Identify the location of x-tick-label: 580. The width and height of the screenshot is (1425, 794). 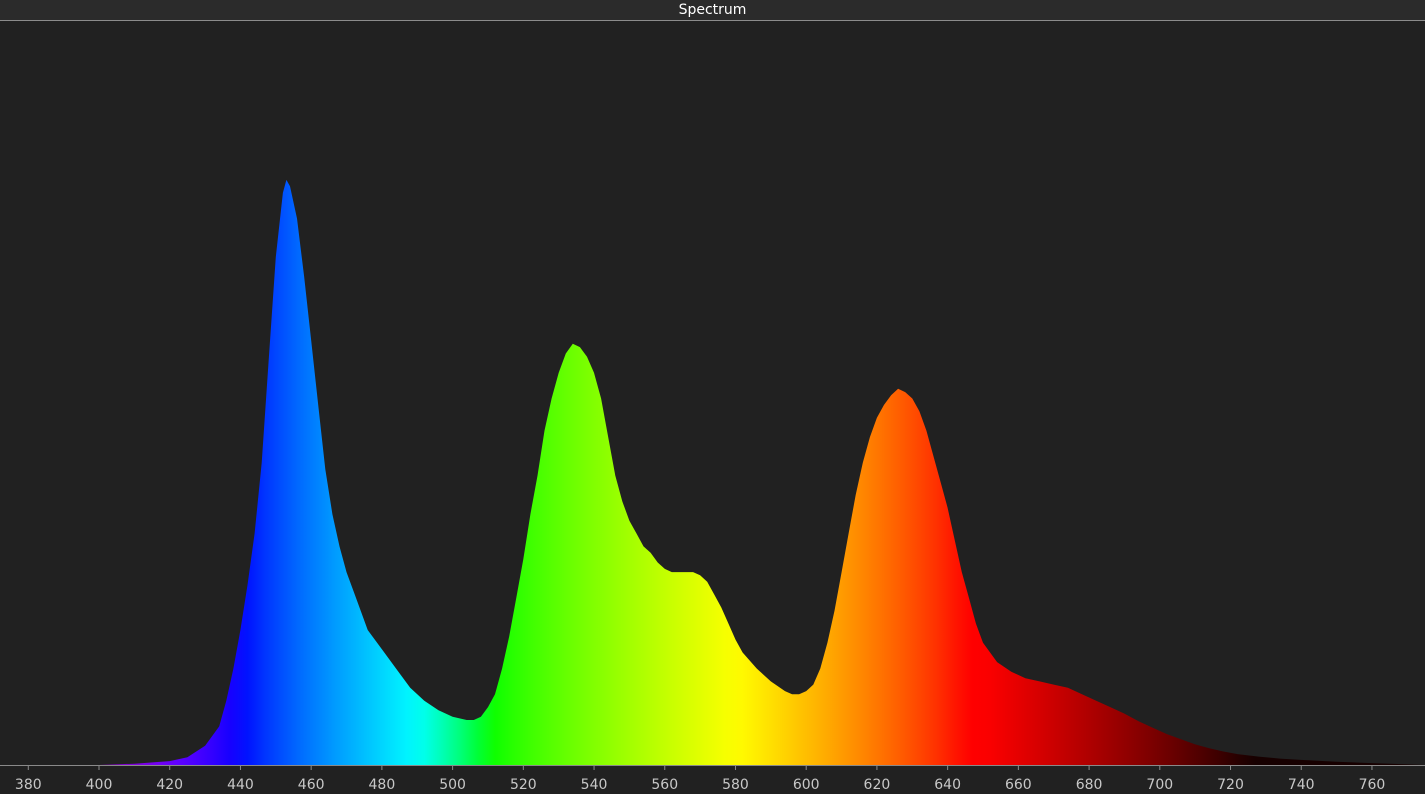
(735, 785).